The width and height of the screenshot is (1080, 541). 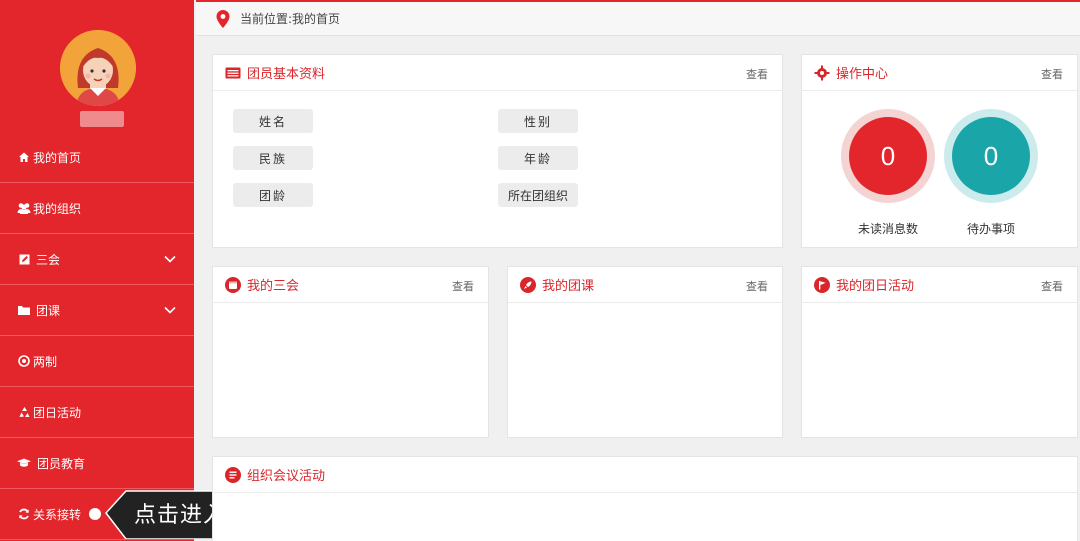 I want to click on sidebar-item-three-meetings: 三会, so click(x=97, y=259).